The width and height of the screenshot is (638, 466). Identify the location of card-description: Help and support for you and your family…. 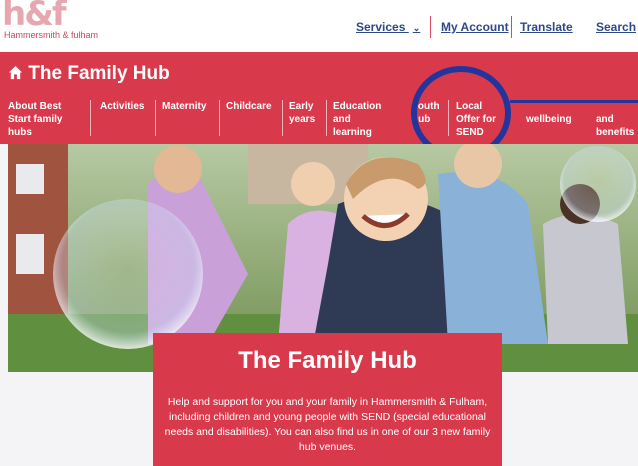
(327, 424).